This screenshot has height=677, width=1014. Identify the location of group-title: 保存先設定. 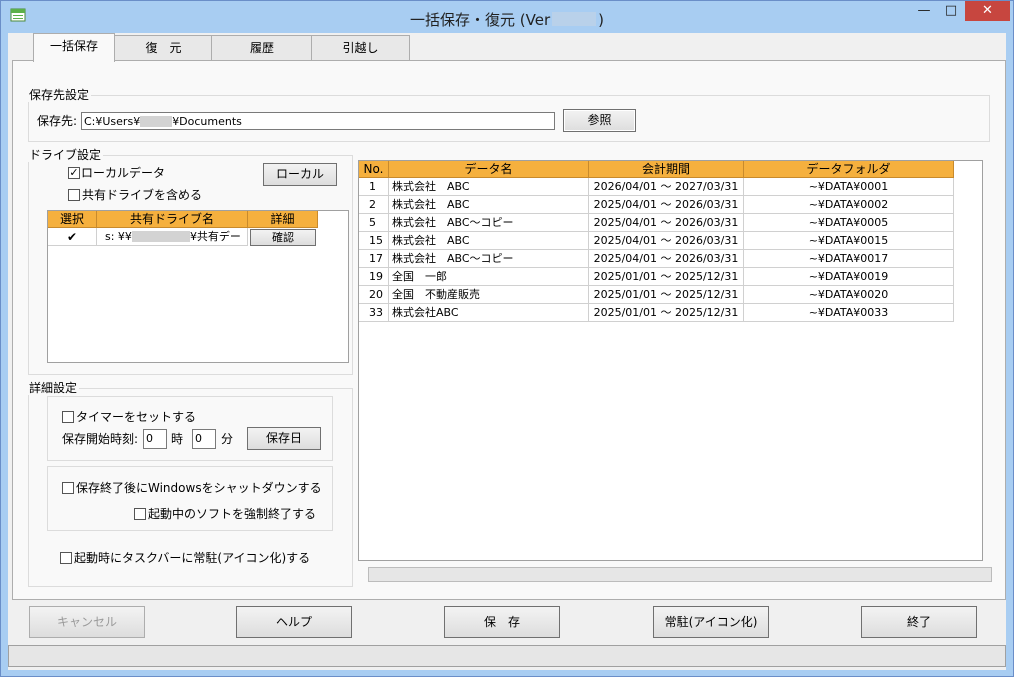
(59, 95).